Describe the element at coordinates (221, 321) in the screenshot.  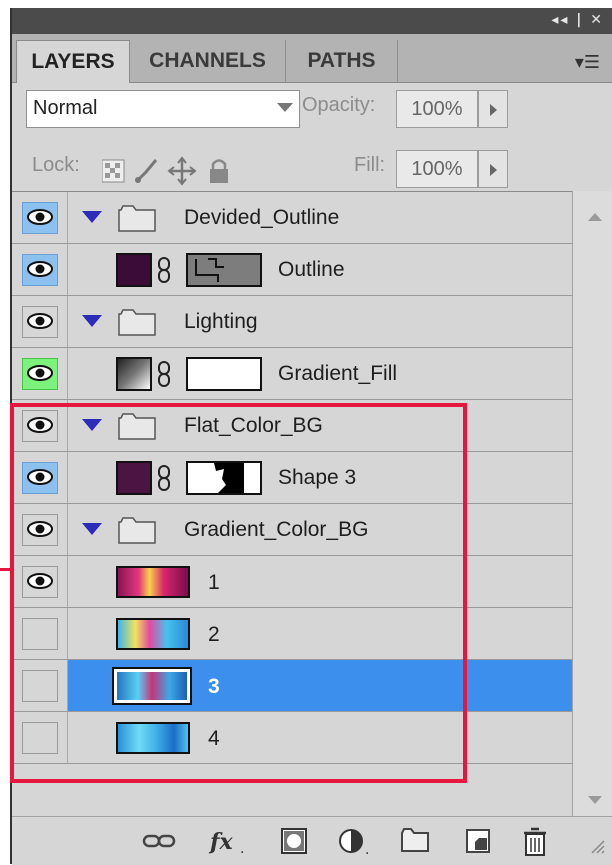
I see `layer-name: Lighting` at that location.